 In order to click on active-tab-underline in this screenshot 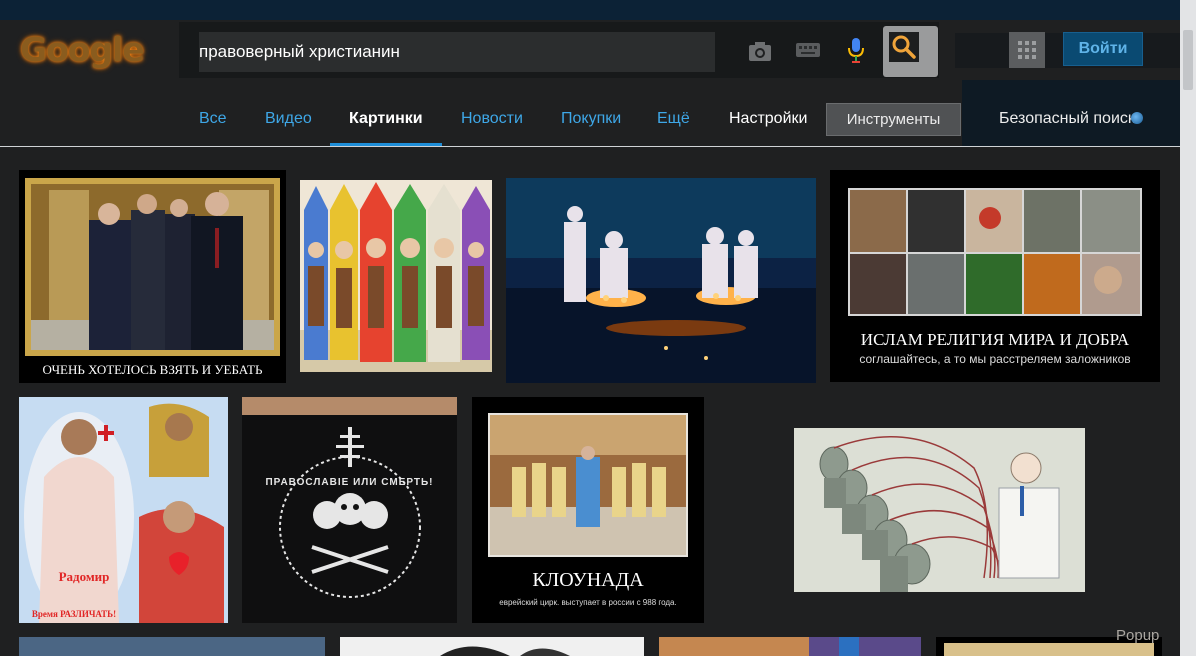, I will do `click(386, 144)`.